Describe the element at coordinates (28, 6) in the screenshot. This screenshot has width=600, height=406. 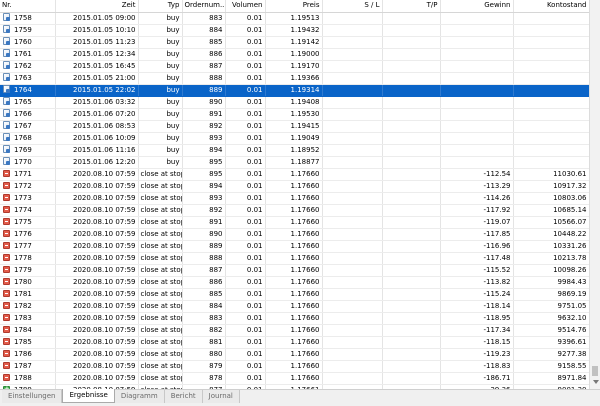
I see `column-header-nr: Nr.` at that location.